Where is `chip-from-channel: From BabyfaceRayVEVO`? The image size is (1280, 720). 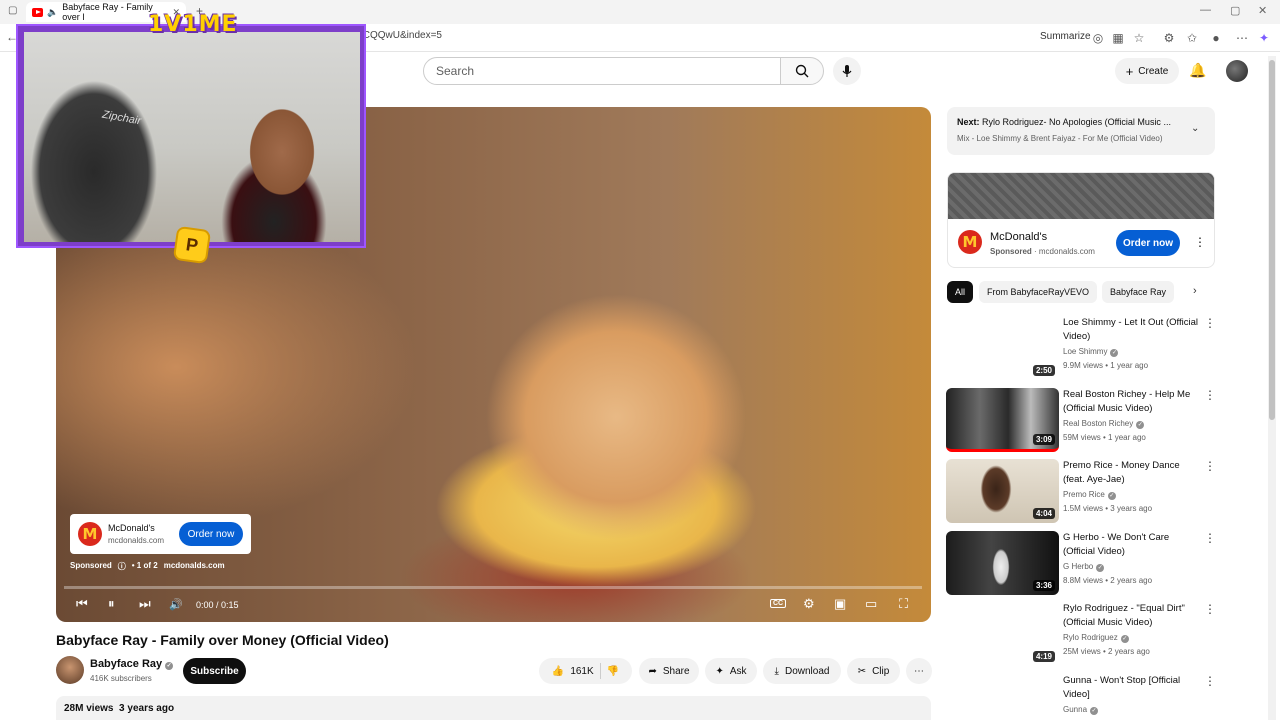 chip-from-channel: From BabyfaceRayVEVO is located at coordinates (1038, 292).